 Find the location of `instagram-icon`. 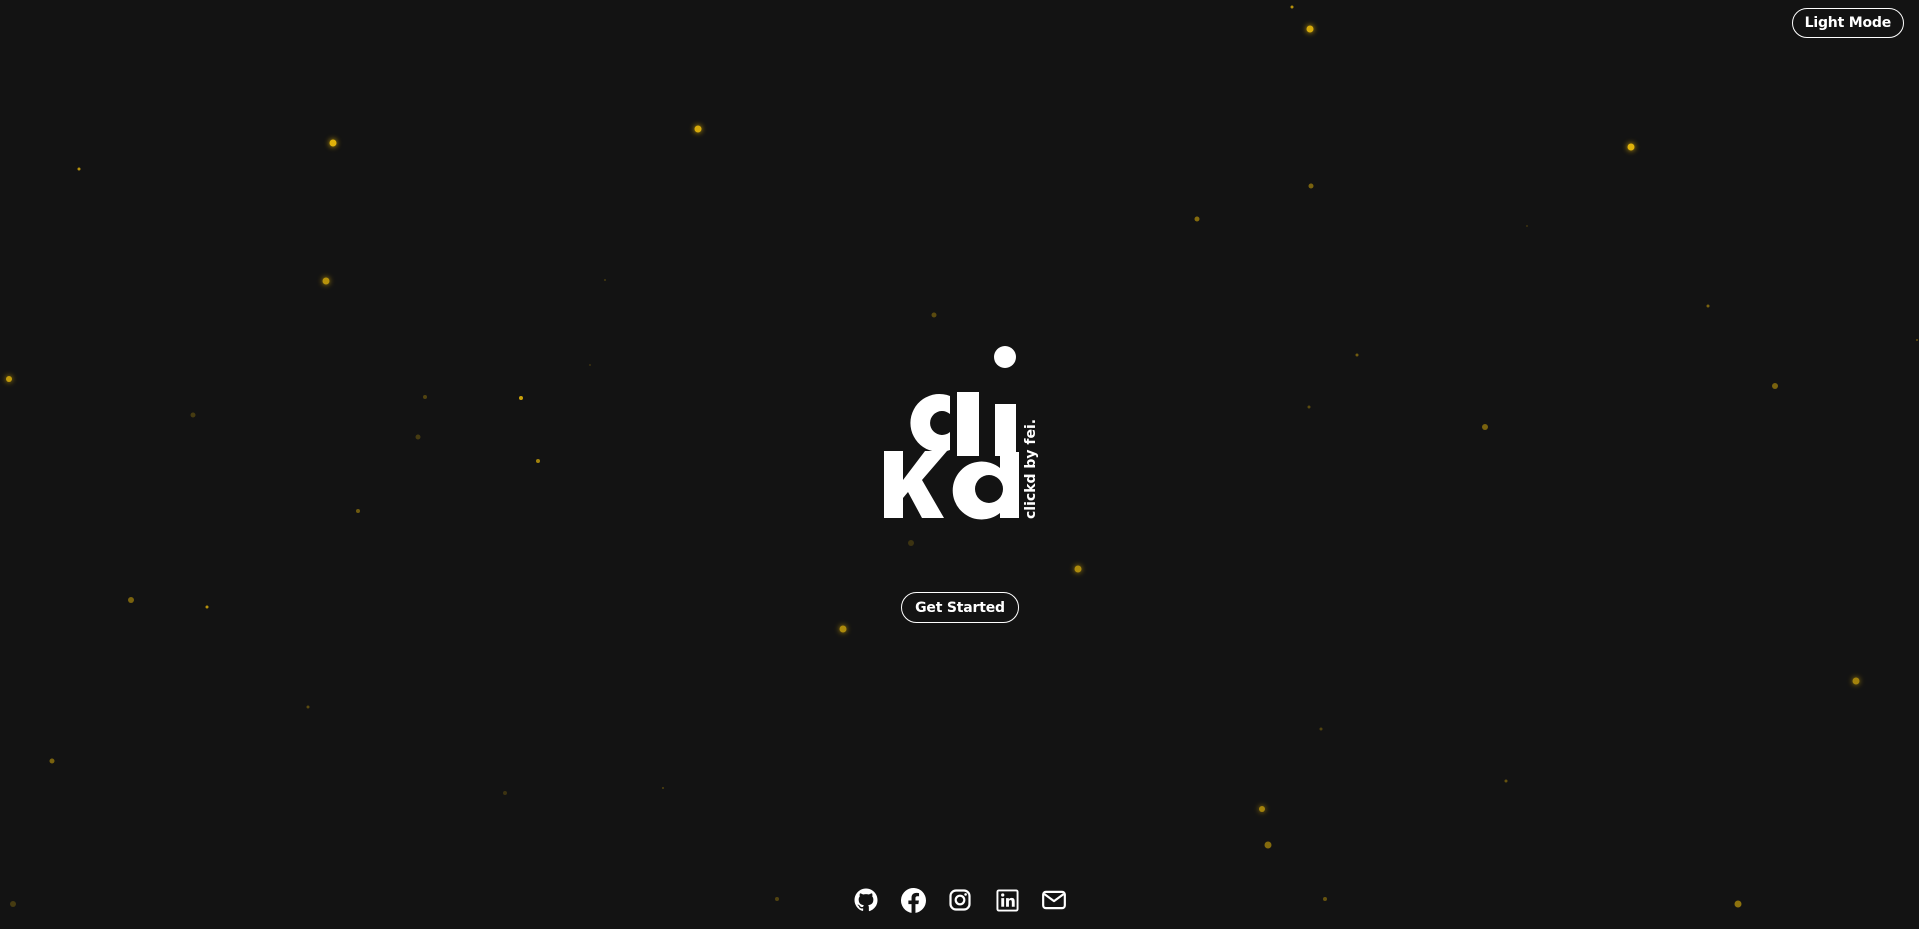

instagram-icon is located at coordinates (960, 900).